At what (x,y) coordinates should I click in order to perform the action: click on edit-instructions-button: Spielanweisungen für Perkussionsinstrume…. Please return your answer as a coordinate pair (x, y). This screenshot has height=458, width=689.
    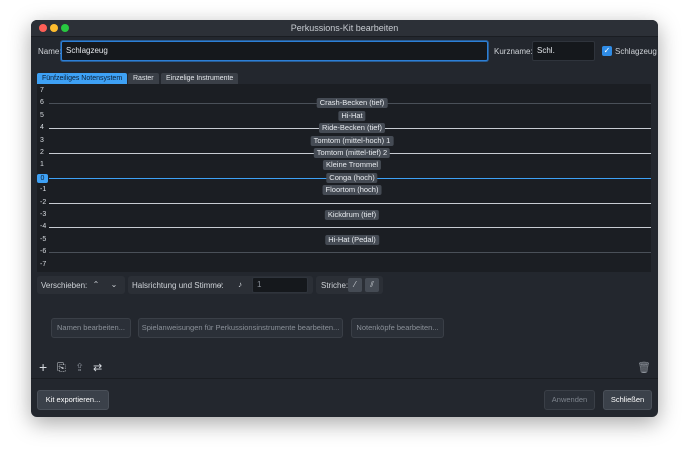
    Looking at the image, I should click on (240, 328).